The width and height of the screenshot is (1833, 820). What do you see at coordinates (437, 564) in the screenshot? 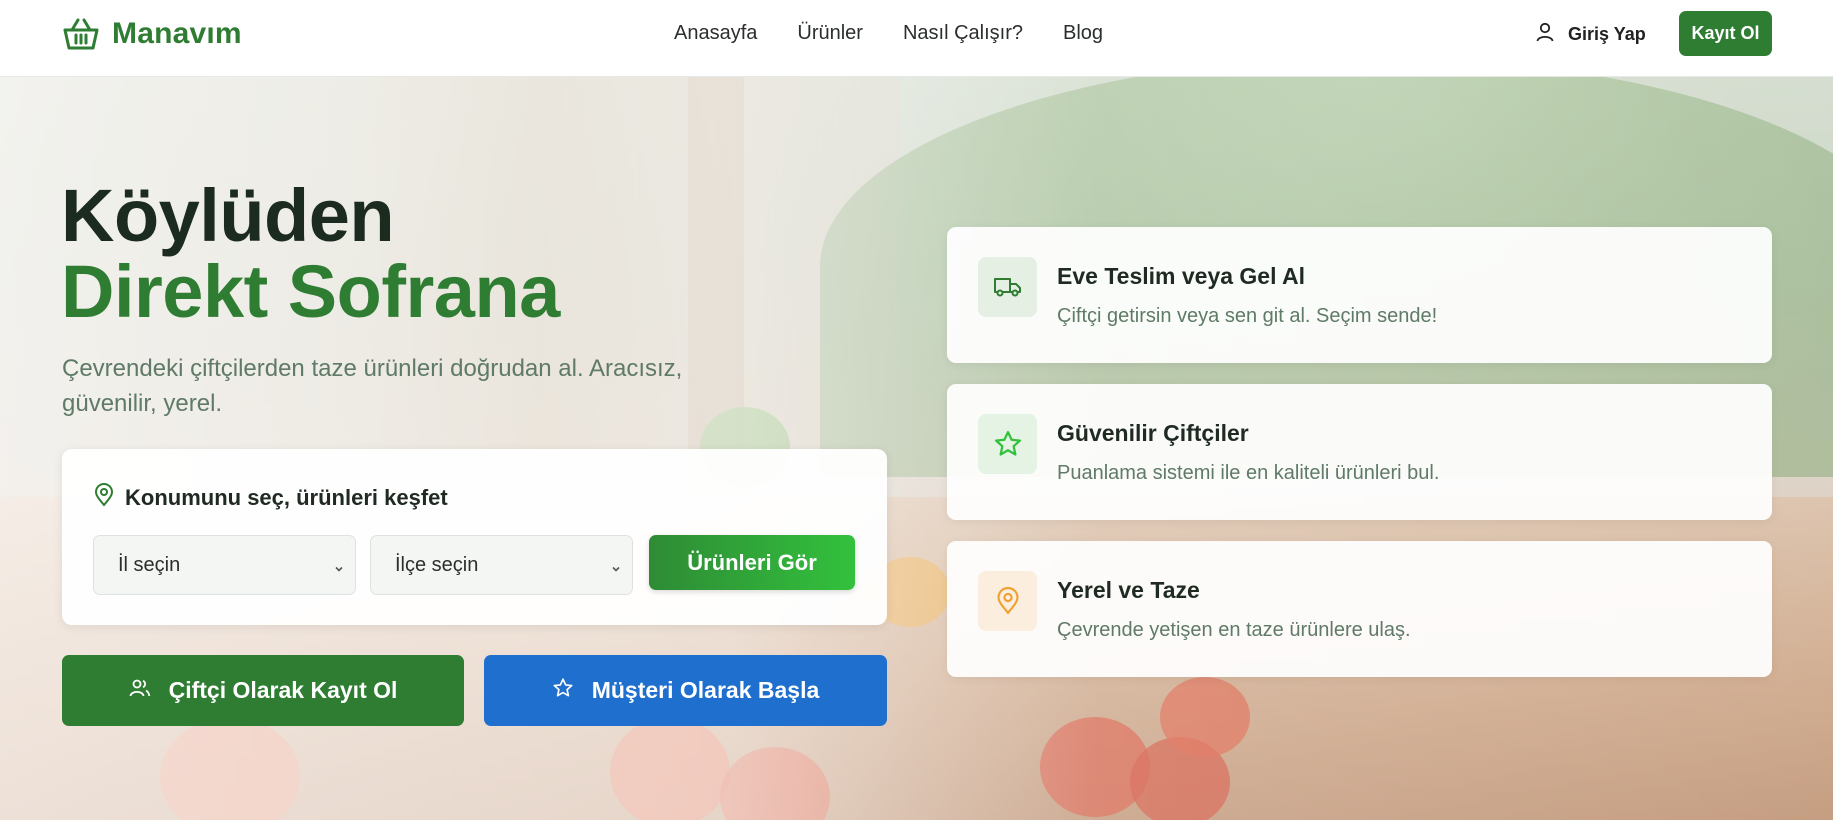
I see `district-select-value: İlçe seçin` at bounding box center [437, 564].